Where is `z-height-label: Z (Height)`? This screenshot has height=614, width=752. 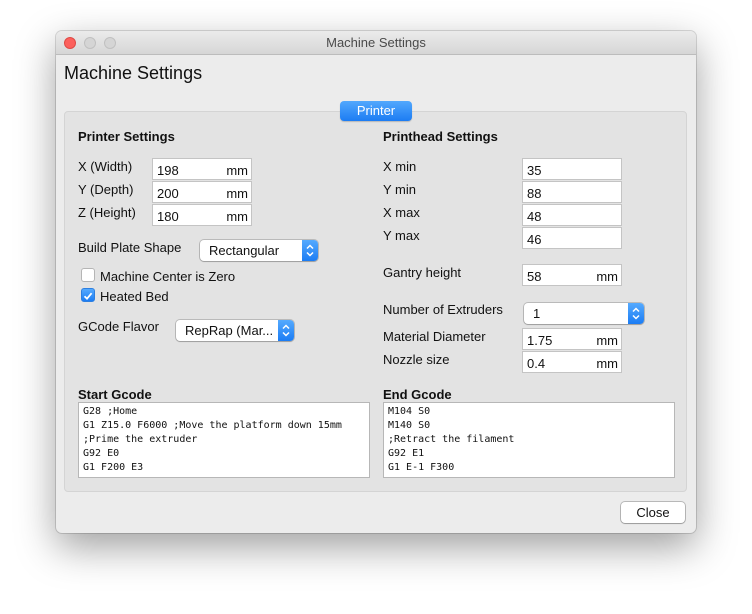 z-height-label: Z (Height) is located at coordinates (107, 212).